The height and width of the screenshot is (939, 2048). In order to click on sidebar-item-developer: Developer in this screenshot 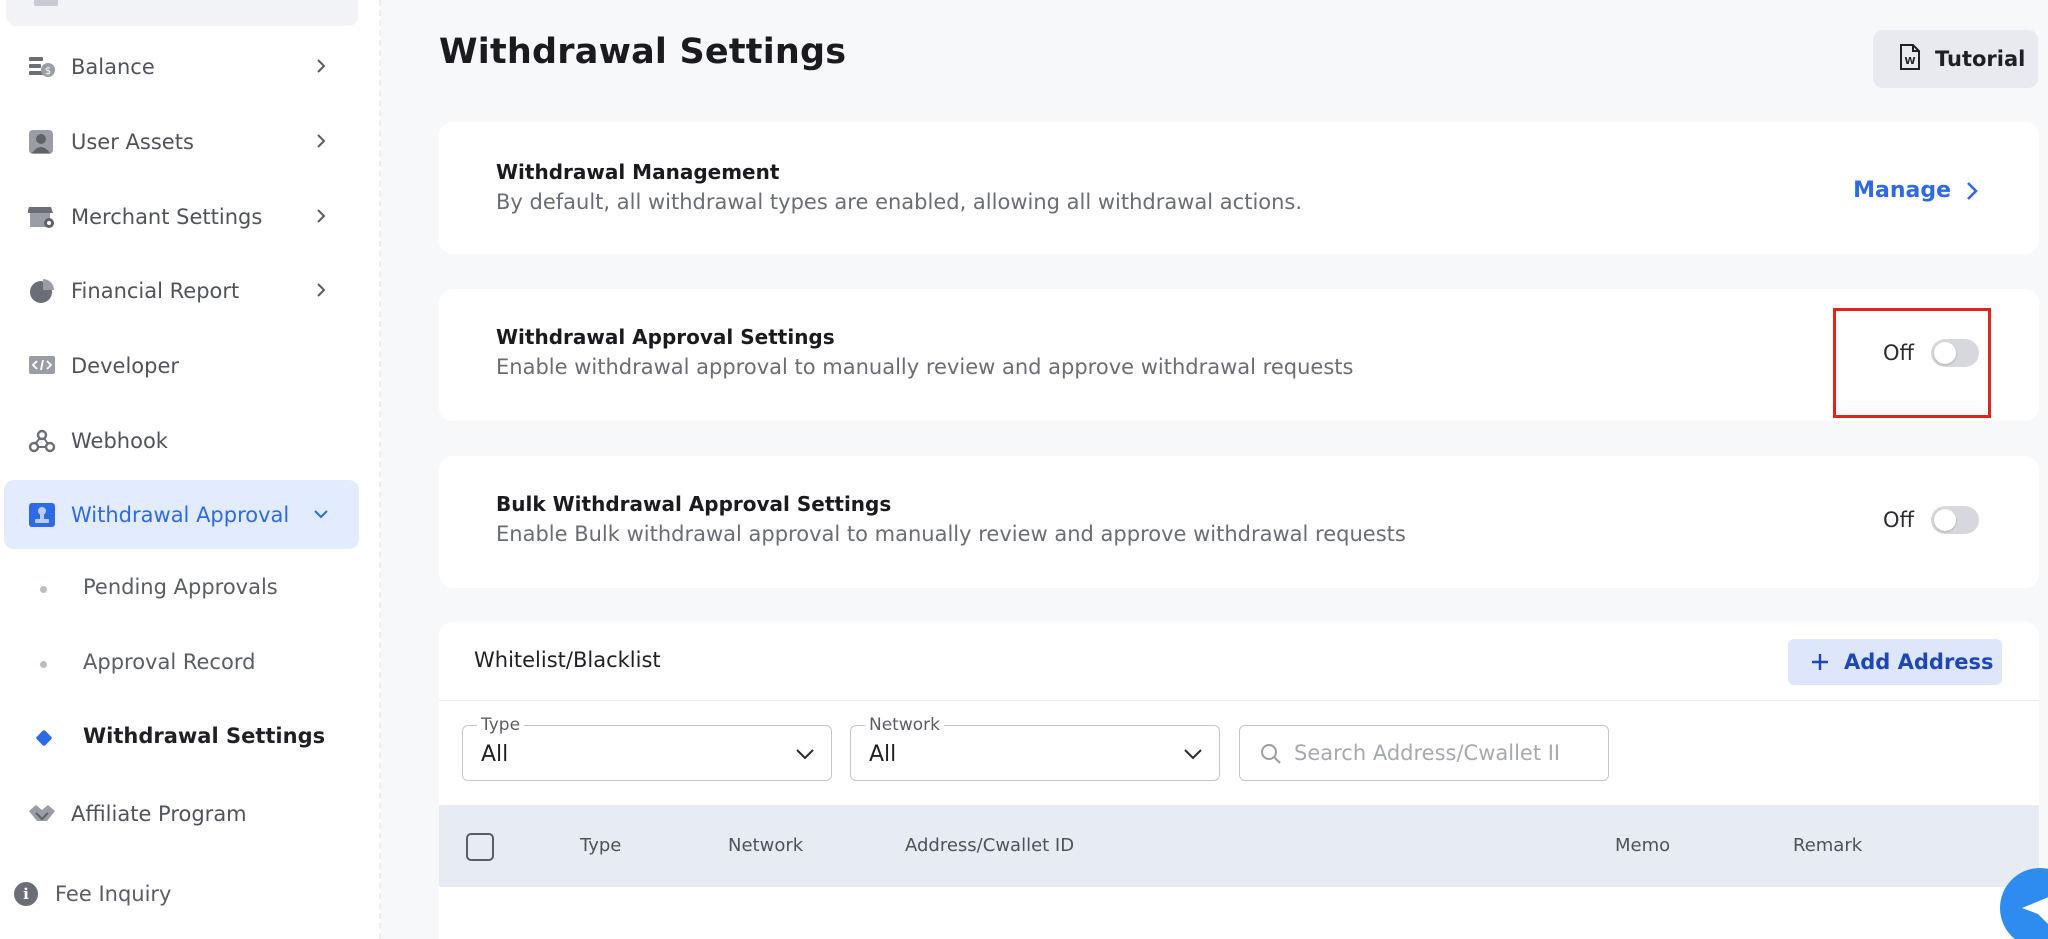, I will do `click(181, 365)`.